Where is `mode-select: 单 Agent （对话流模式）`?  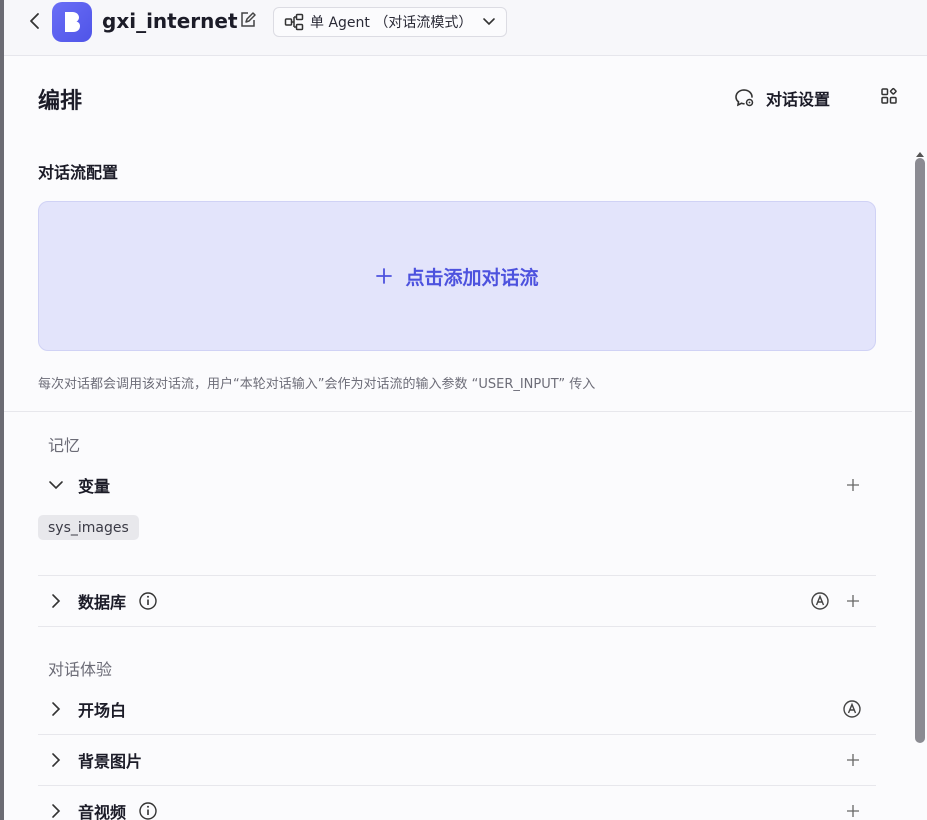
mode-select: 单 Agent （对话流模式） is located at coordinates (390, 22).